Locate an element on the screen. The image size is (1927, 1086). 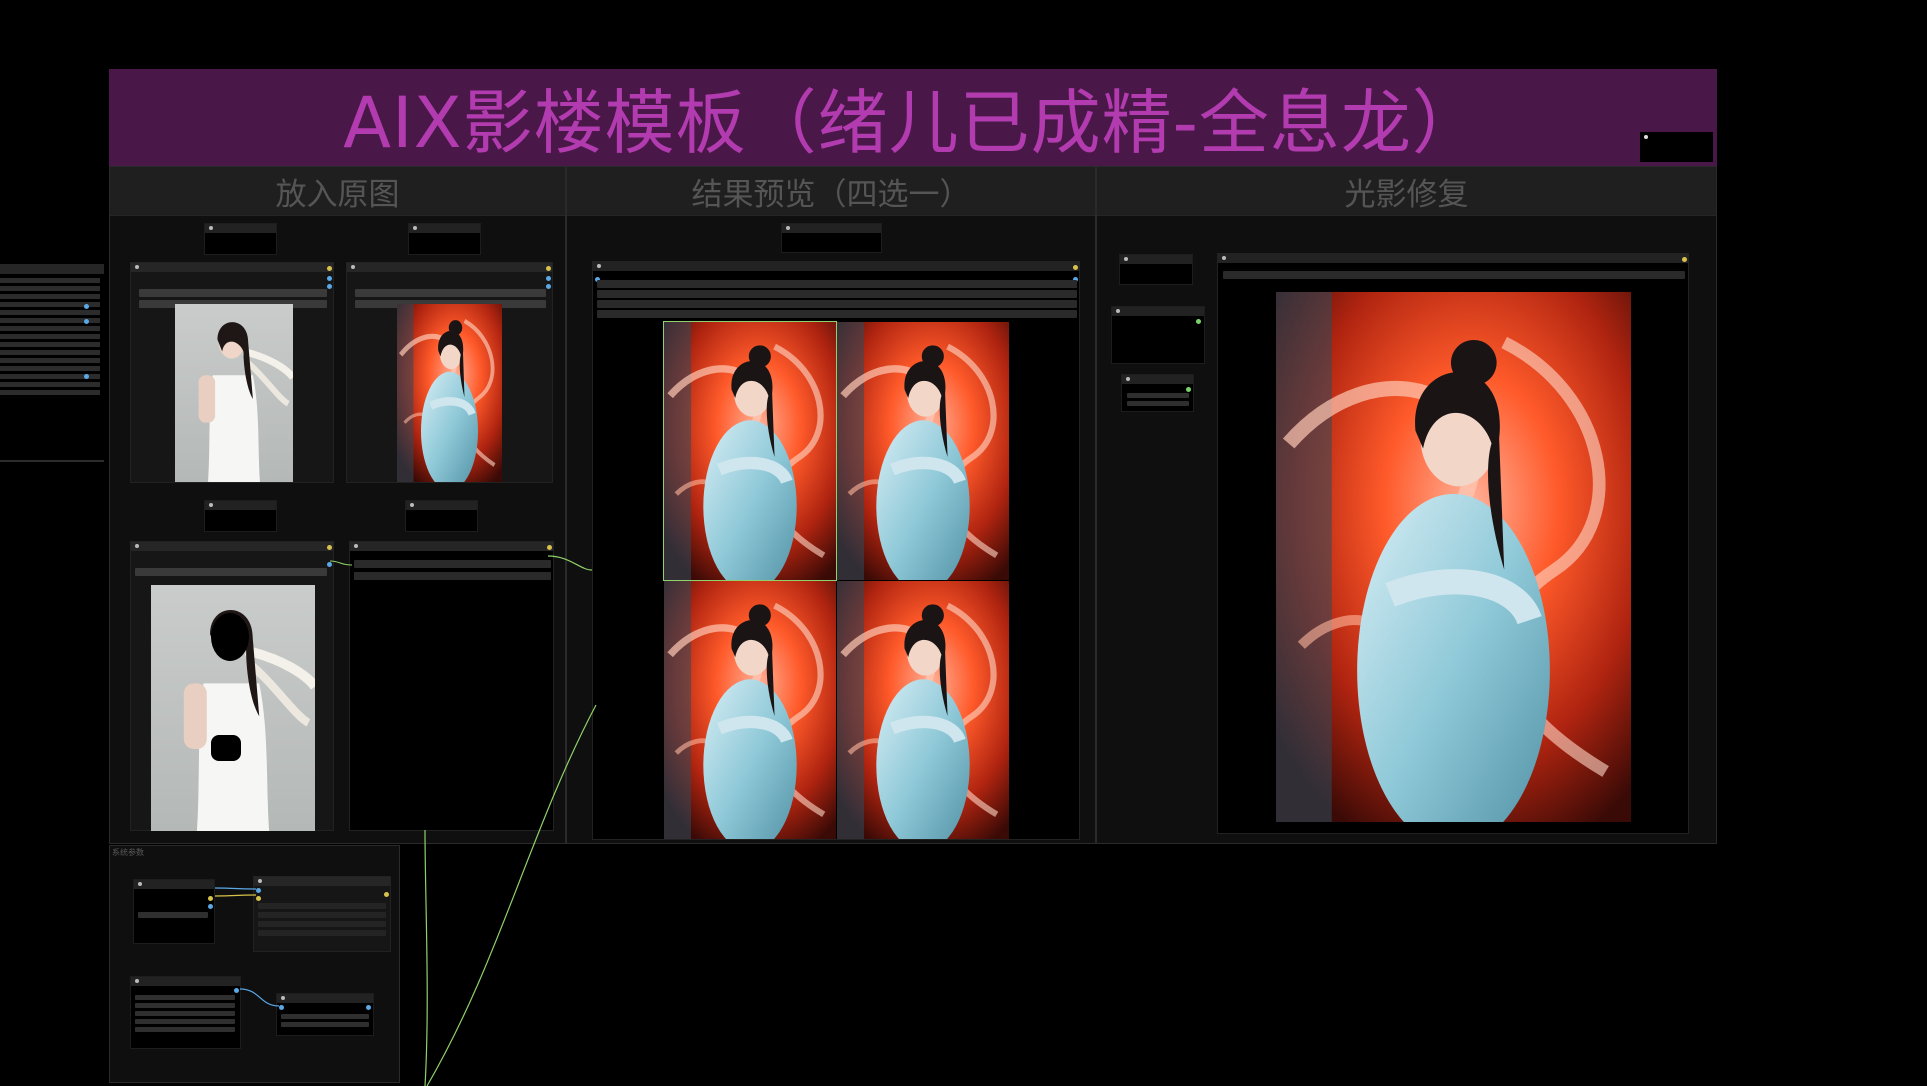
wire-yellow is located at coordinates (235, 895).